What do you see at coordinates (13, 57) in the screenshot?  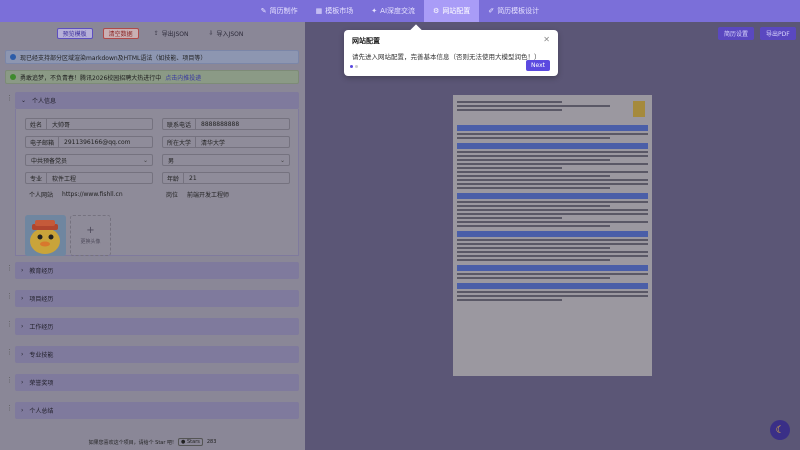 I see `info-icon` at bounding box center [13, 57].